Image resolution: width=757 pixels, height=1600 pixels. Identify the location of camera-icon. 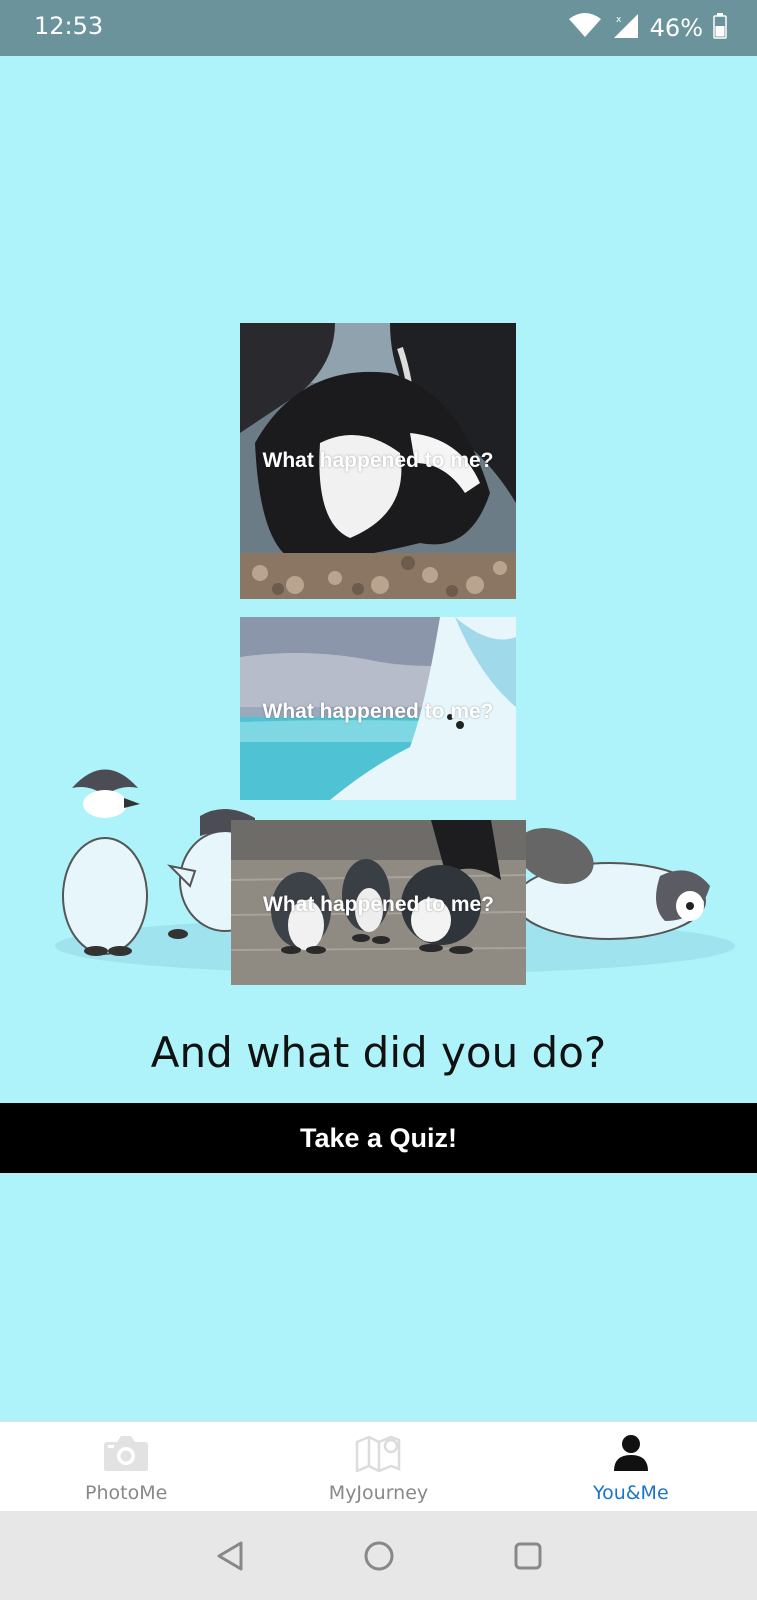
(126, 1453).